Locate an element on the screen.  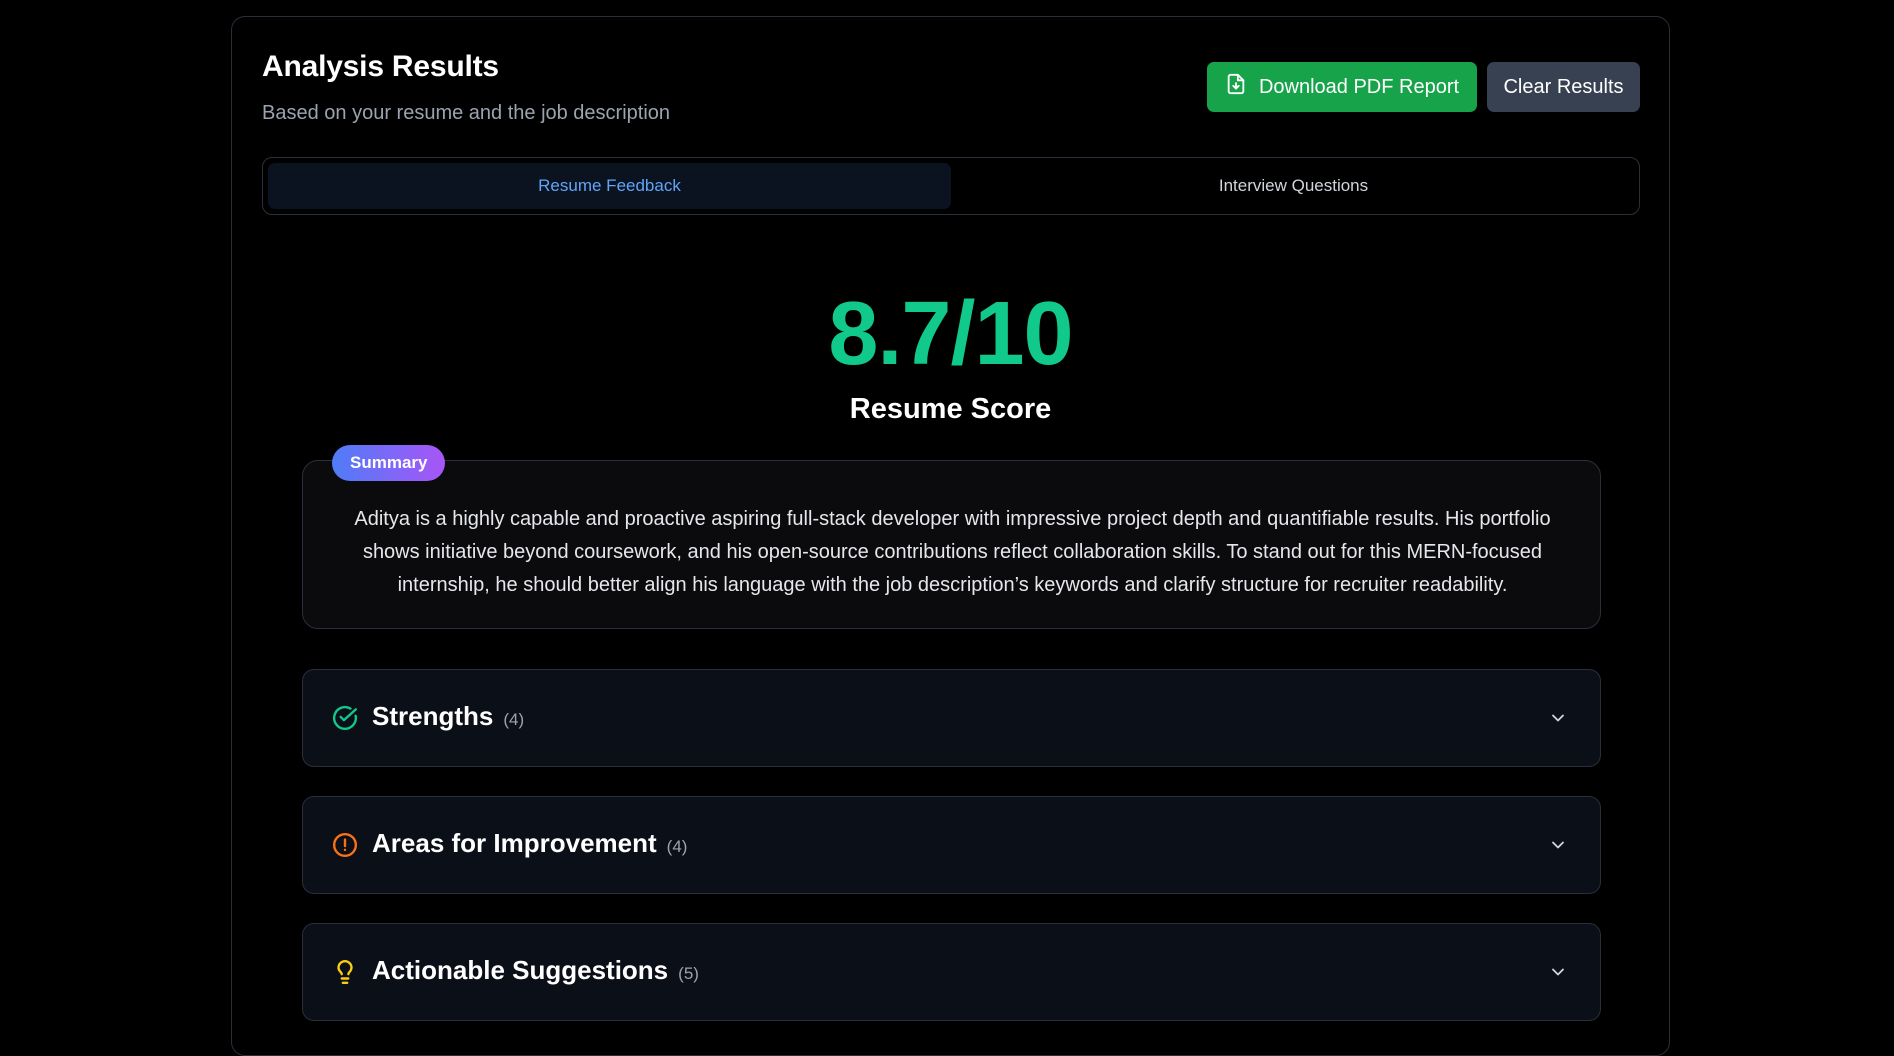
download-pdf-label: Download PDF Report is located at coordinates (1359, 86).